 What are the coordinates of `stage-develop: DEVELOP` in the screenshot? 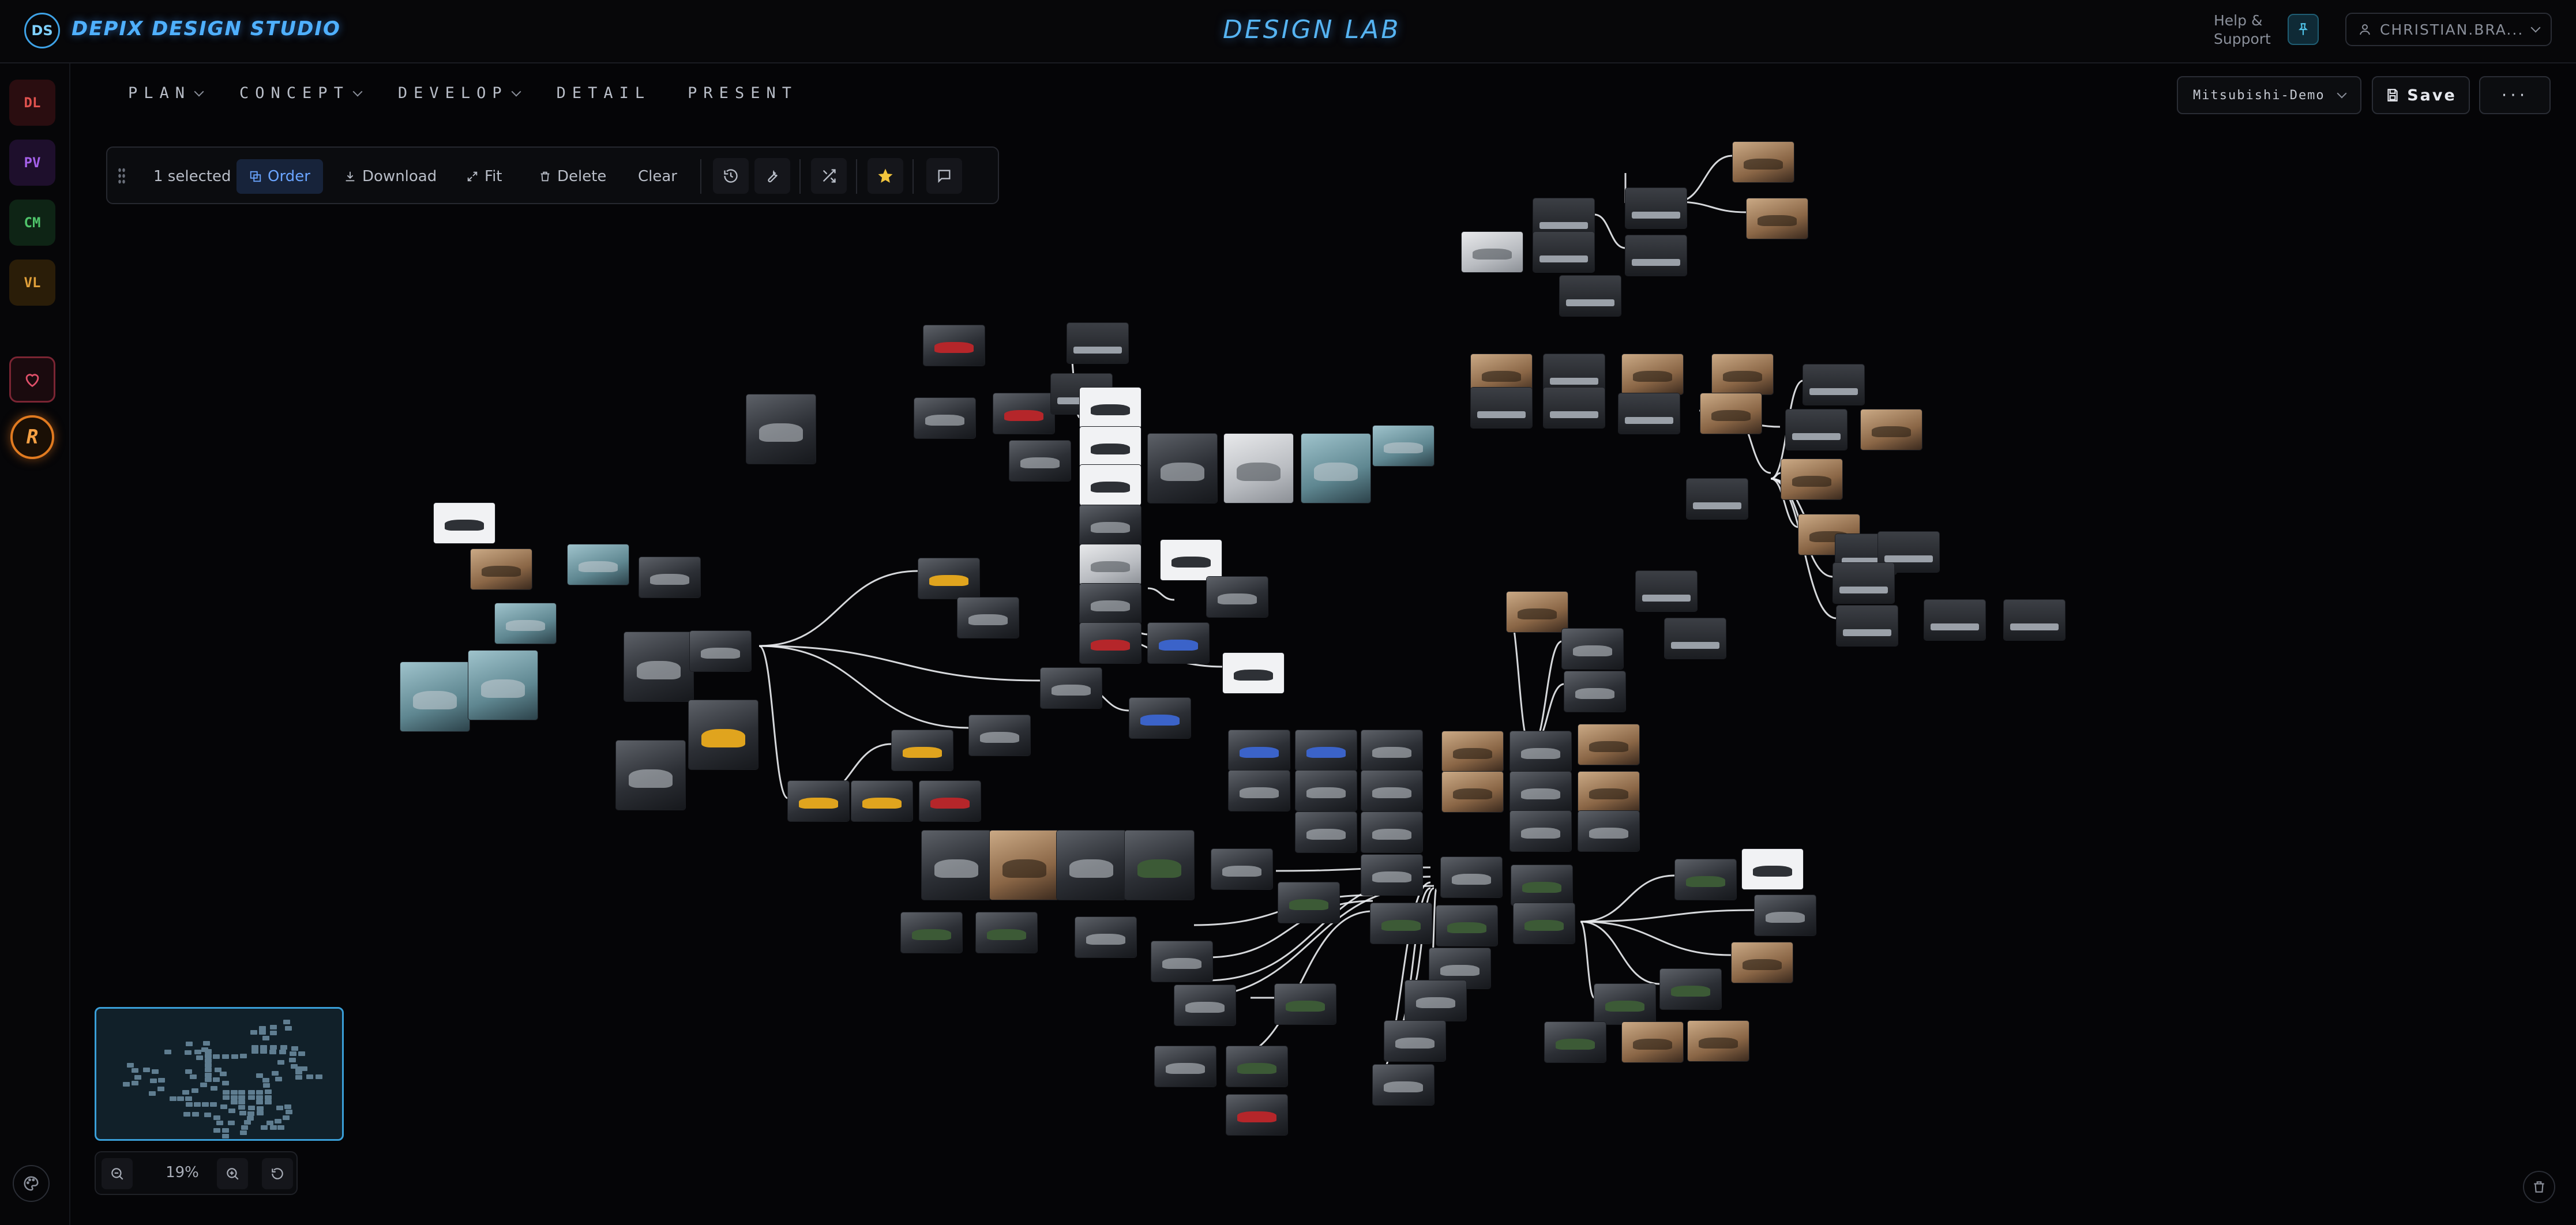 It's located at (460, 93).